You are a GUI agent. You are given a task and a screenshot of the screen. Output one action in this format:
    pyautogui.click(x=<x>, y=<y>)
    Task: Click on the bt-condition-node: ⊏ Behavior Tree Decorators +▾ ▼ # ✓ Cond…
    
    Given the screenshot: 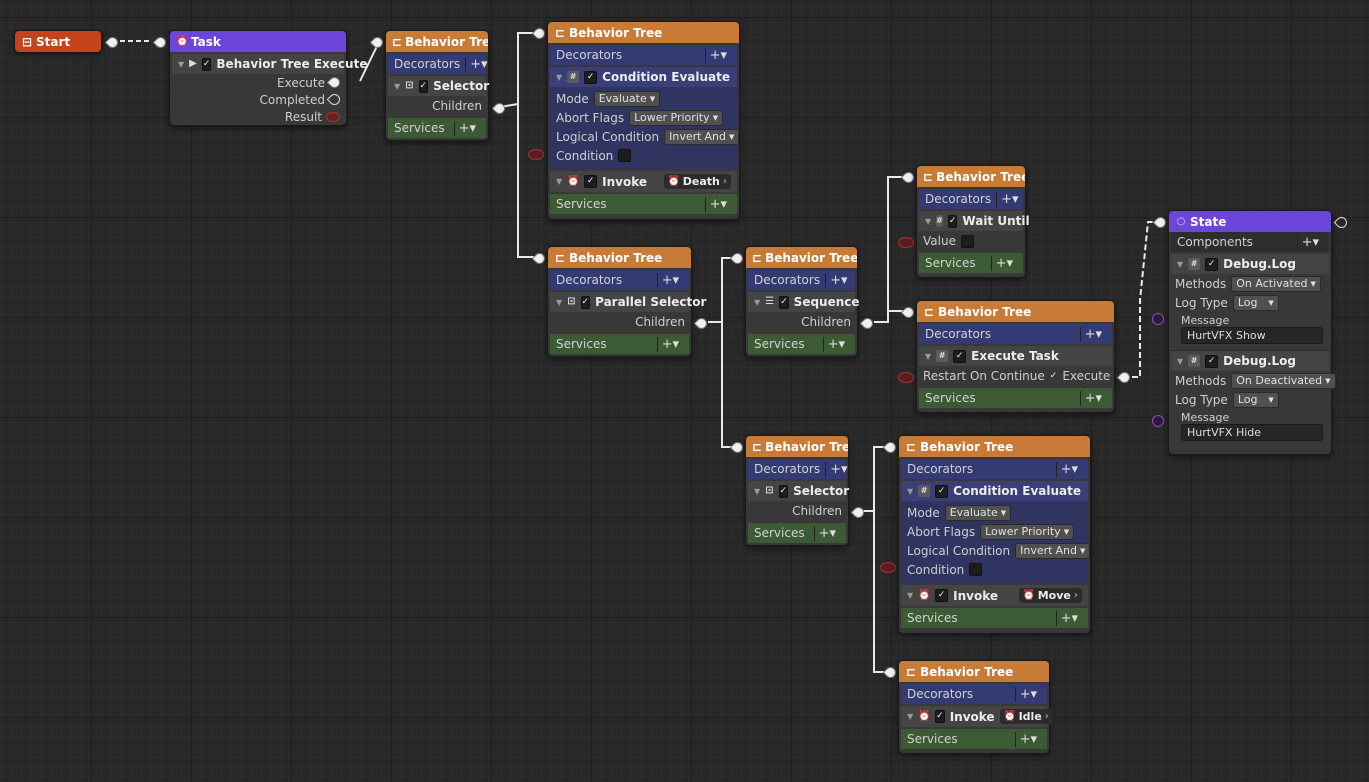 What is the action you would take?
    pyautogui.click(x=643, y=120)
    